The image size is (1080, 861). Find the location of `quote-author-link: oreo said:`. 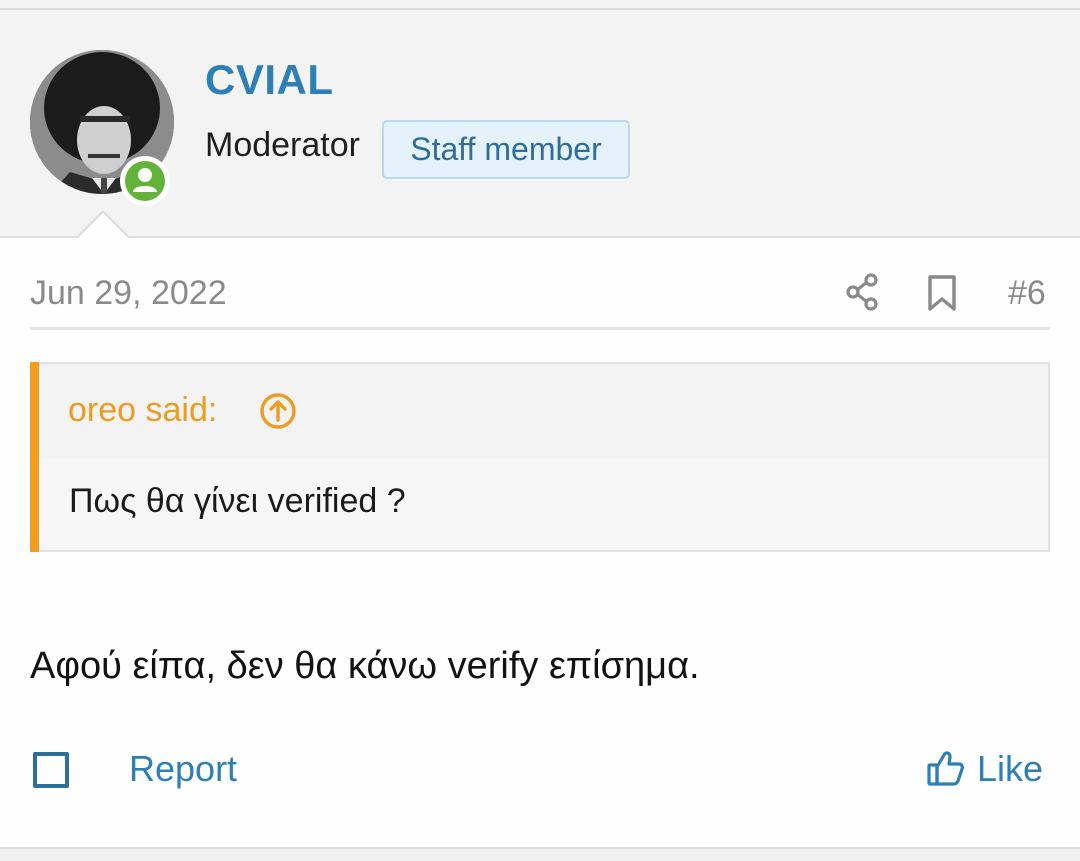

quote-author-link: oreo said: is located at coordinates (142, 410).